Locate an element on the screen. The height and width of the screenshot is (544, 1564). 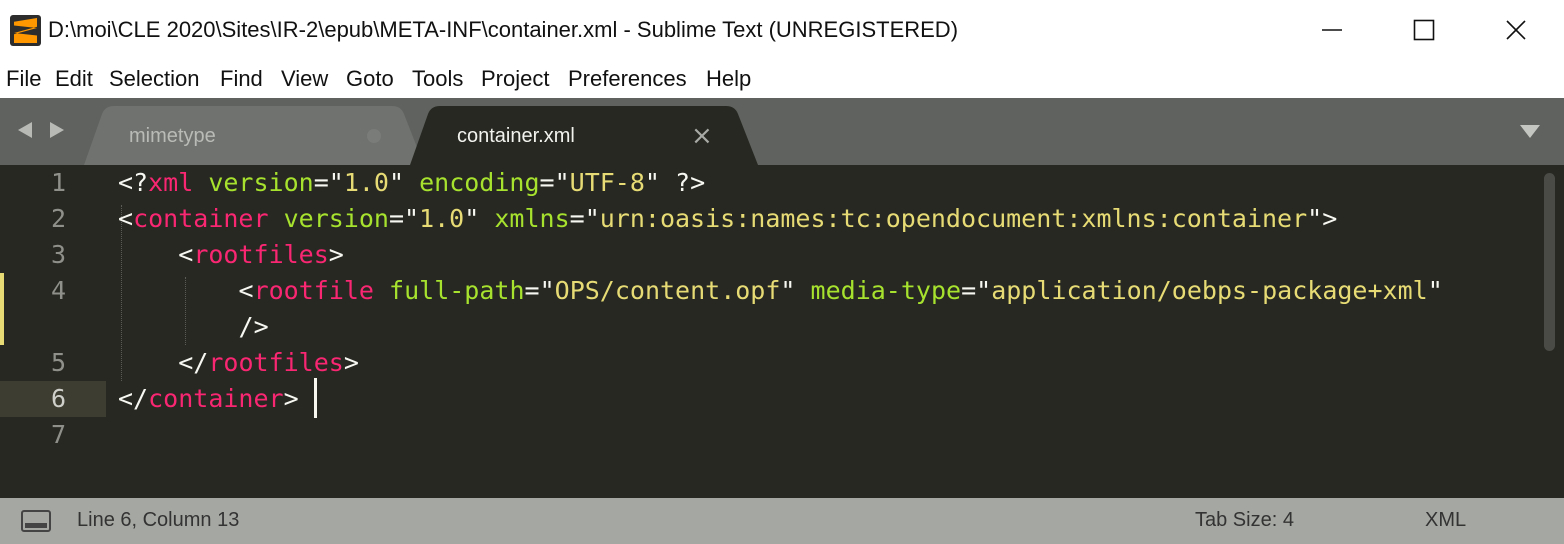
syntax-selector: XML is located at coordinates (1445, 520).